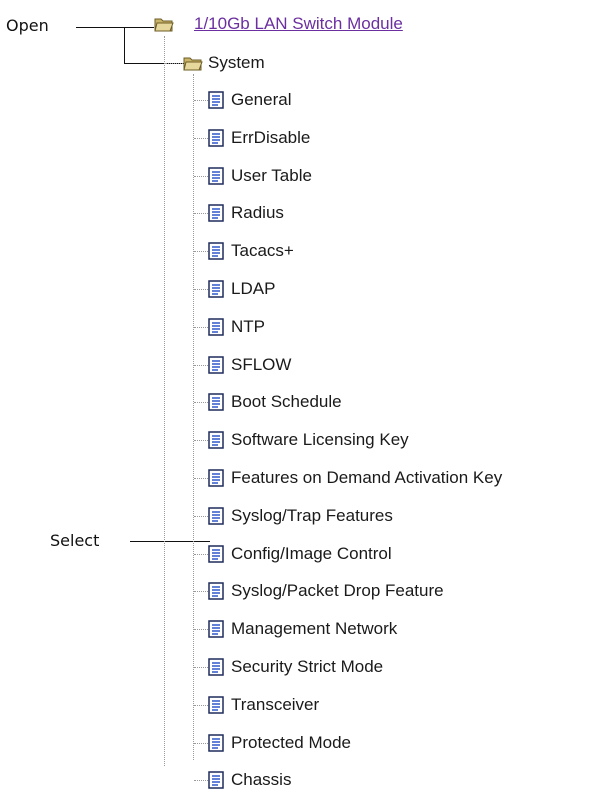  Describe the element at coordinates (75, 540) in the screenshot. I see `select-callout-label: Select` at that location.